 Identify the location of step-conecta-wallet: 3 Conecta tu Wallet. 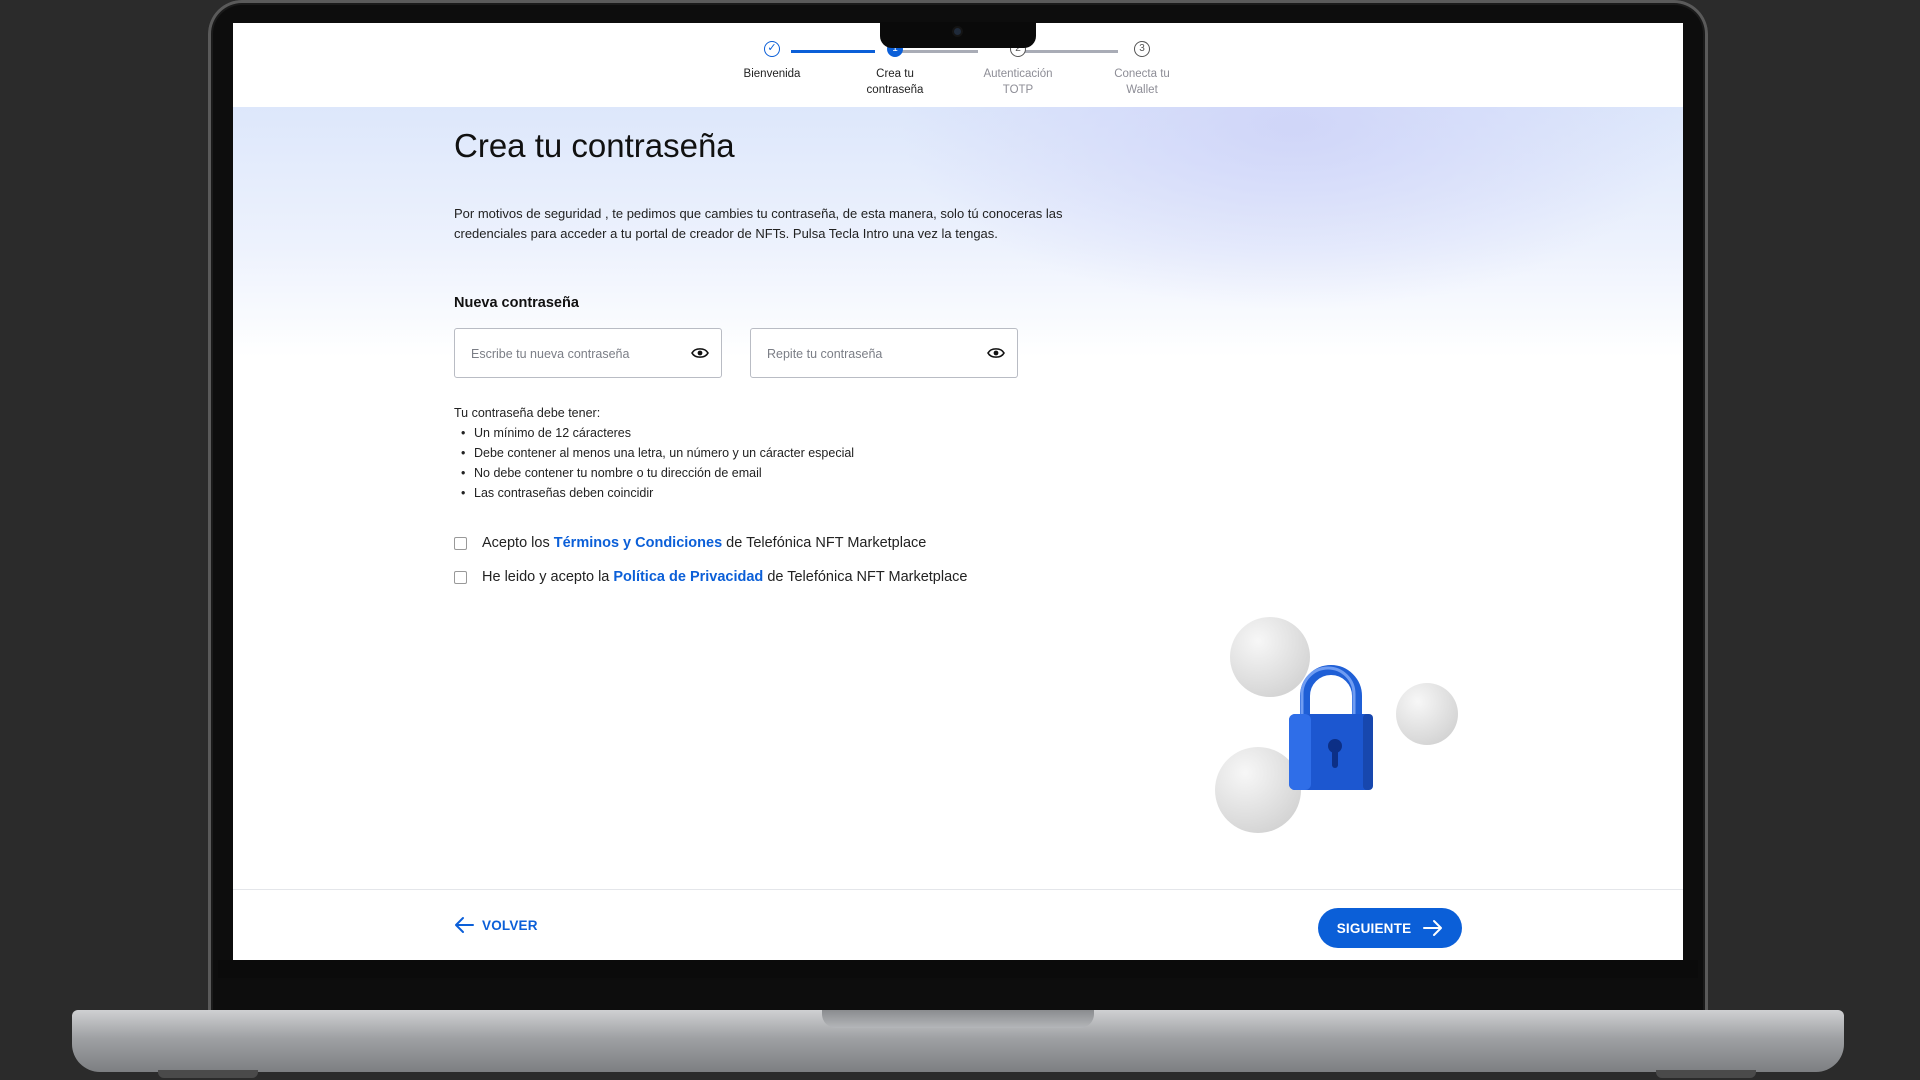
(1142, 69).